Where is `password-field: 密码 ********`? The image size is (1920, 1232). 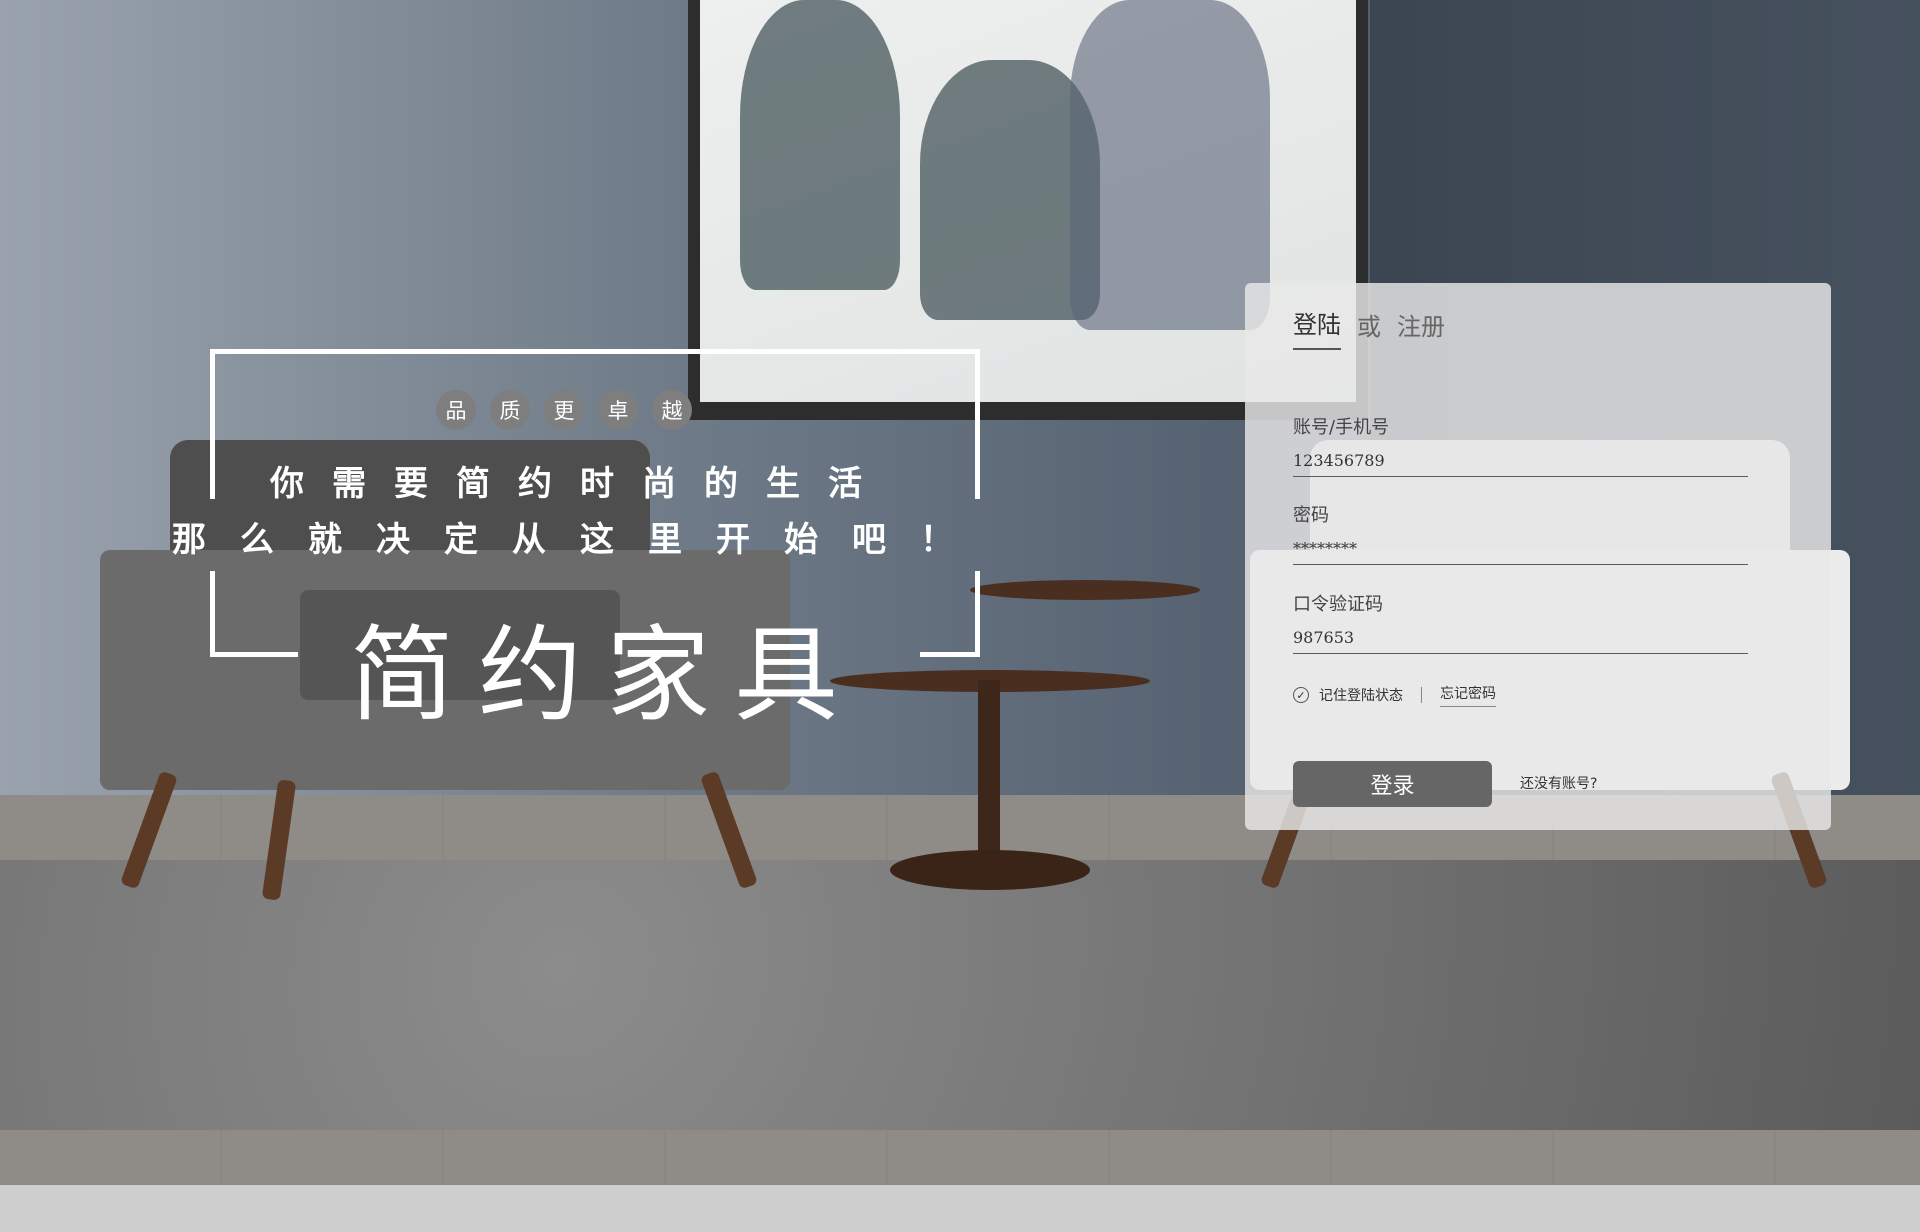
password-field: 密码 ******** is located at coordinates (1520, 533).